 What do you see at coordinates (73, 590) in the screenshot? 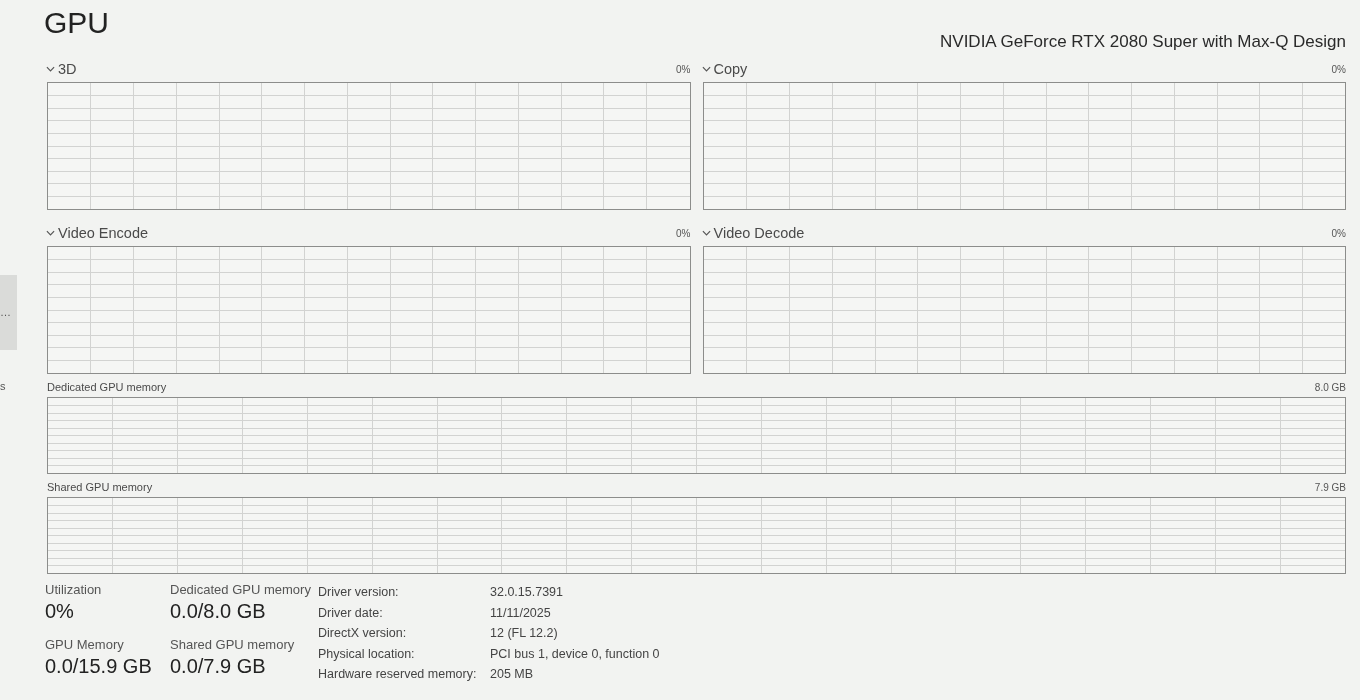
I see `stat-label: Utilization` at bounding box center [73, 590].